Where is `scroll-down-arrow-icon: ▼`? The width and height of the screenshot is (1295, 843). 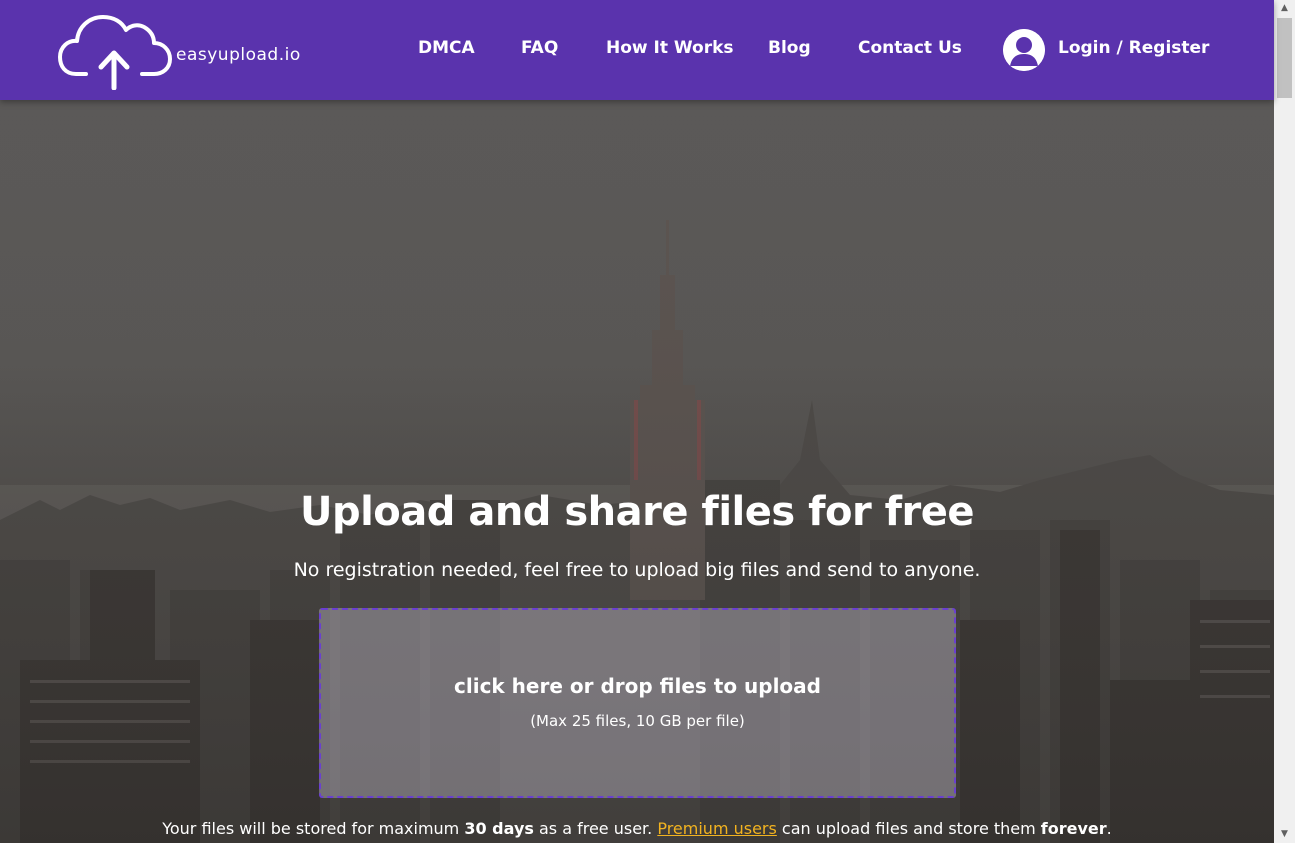
scroll-down-arrow-icon: ▼ is located at coordinates (1284, 834).